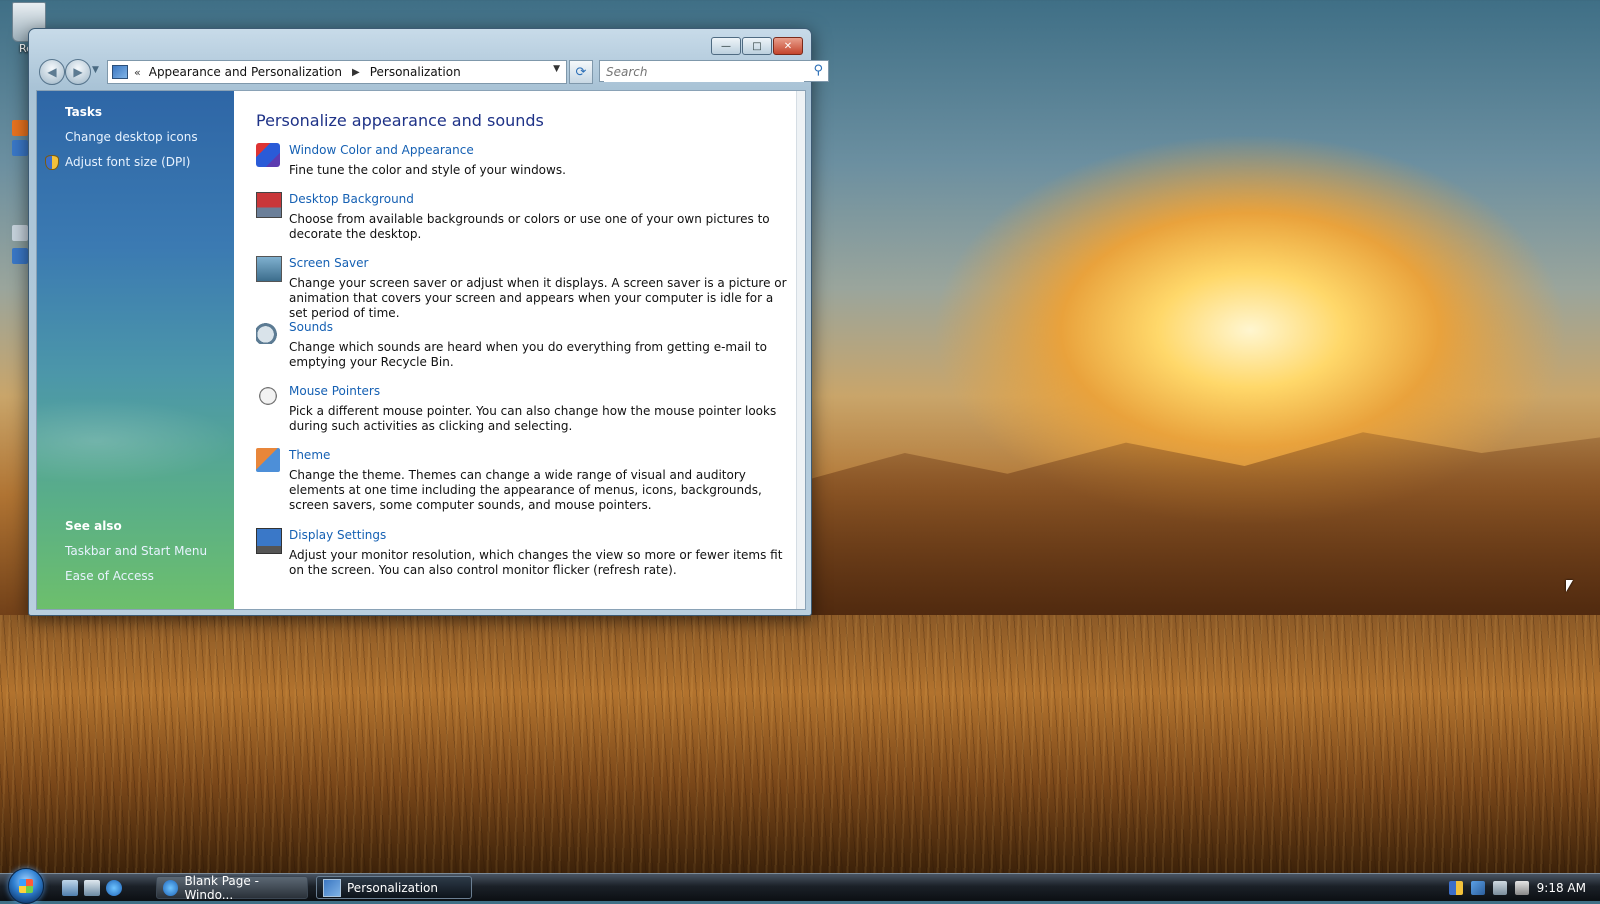 The height and width of the screenshot is (904, 1600). What do you see at coordinates (127, 162) in the screenshot?
I see `adjust-font-size-link: Adjust font size (DPI)` at bounding box center [127, 162].